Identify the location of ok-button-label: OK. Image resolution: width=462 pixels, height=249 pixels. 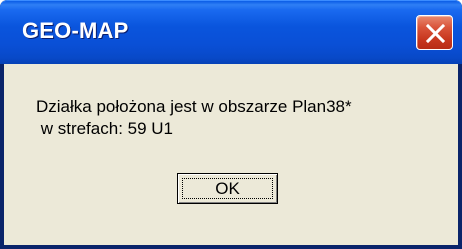
(227, 188).